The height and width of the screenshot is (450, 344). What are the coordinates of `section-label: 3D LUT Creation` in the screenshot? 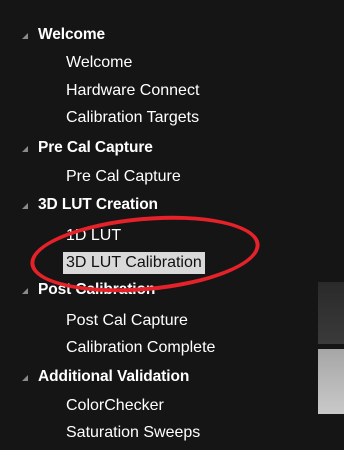 It's located at (98, 204).